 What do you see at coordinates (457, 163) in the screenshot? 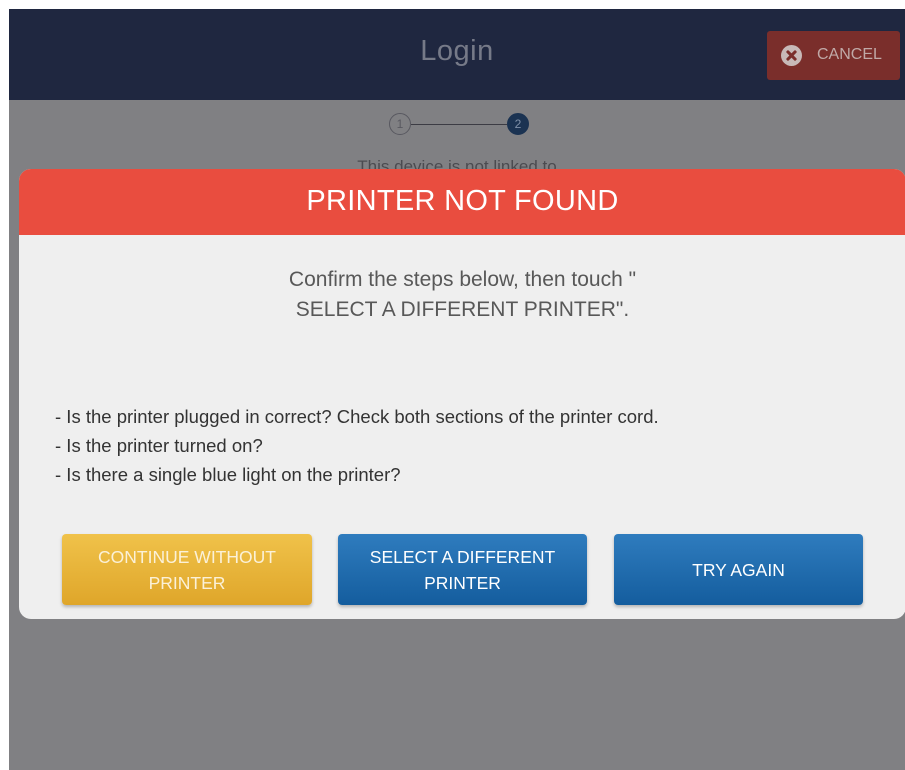
I see `background-description: This device is not linked to` at bounding box center [457, 163].